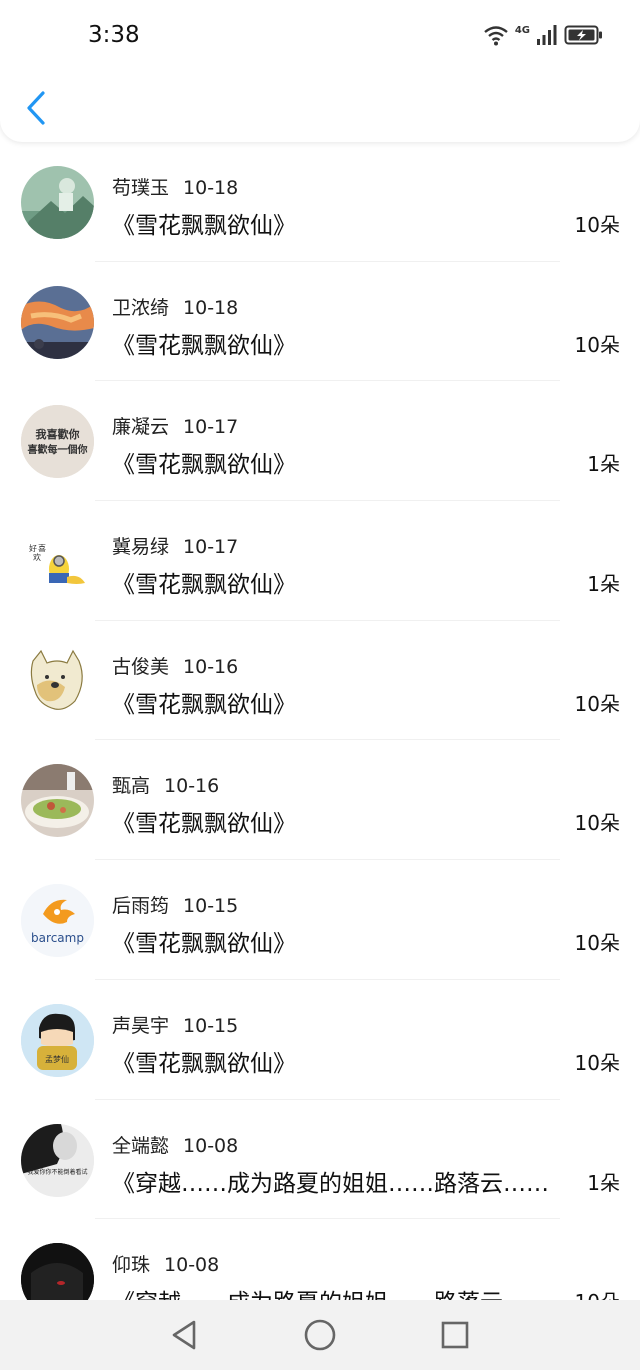  Describe the element at coordinates (320, 71) in the screenshot. I see `top-bar: 3:38 4G` at that location.